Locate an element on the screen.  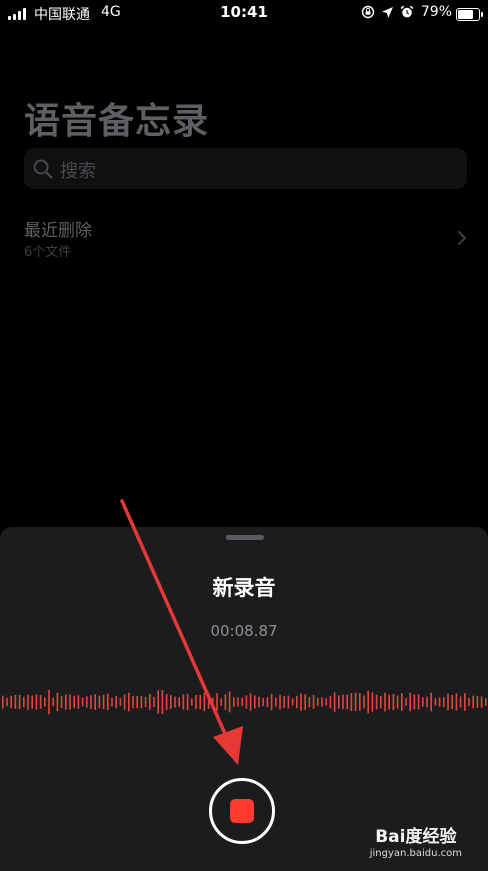
folder-file-count: 6个文件 is located at coordinates (48, 252).